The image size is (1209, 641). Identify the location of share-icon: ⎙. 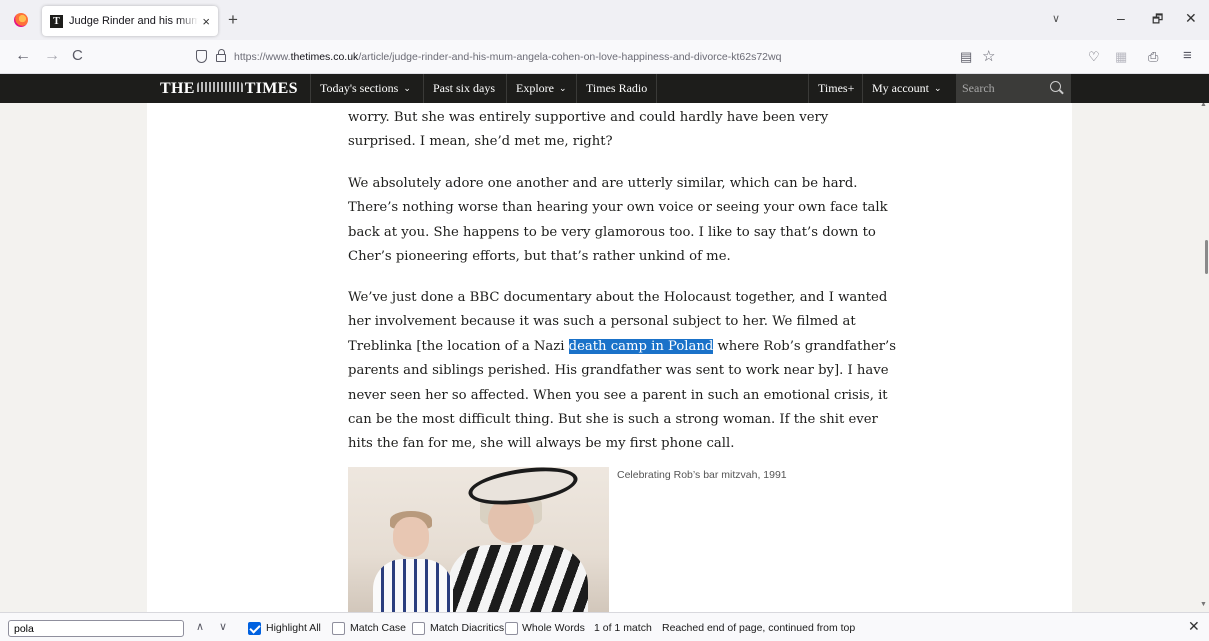
(1153, 57).